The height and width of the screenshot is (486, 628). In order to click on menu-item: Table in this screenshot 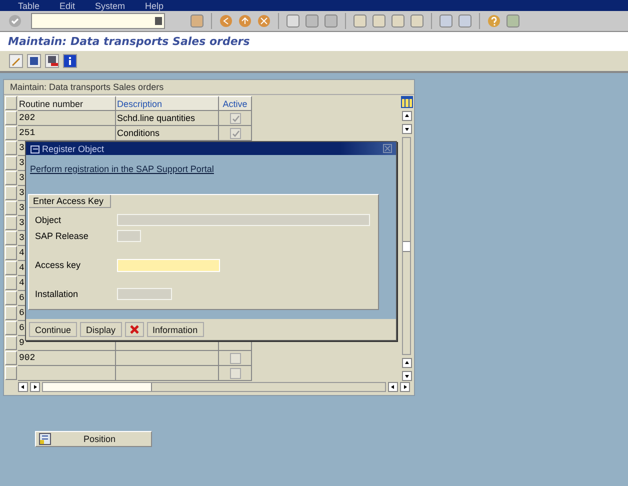, I will do `click(29, 5)`.